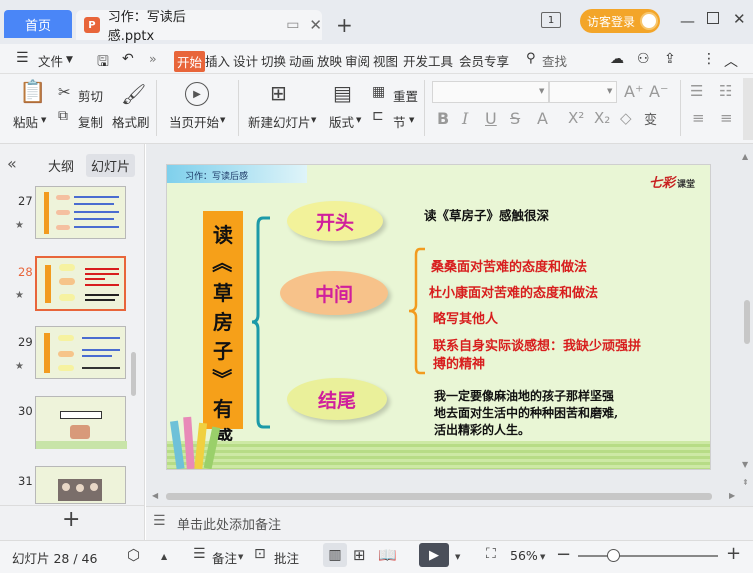  Describe the element at coordinates (344, 25) in the screenshot. I see `new-tab-button: +` at that location.